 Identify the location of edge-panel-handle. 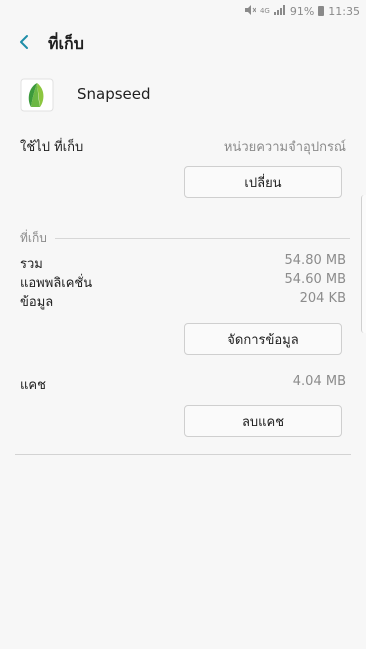
(363, 264).